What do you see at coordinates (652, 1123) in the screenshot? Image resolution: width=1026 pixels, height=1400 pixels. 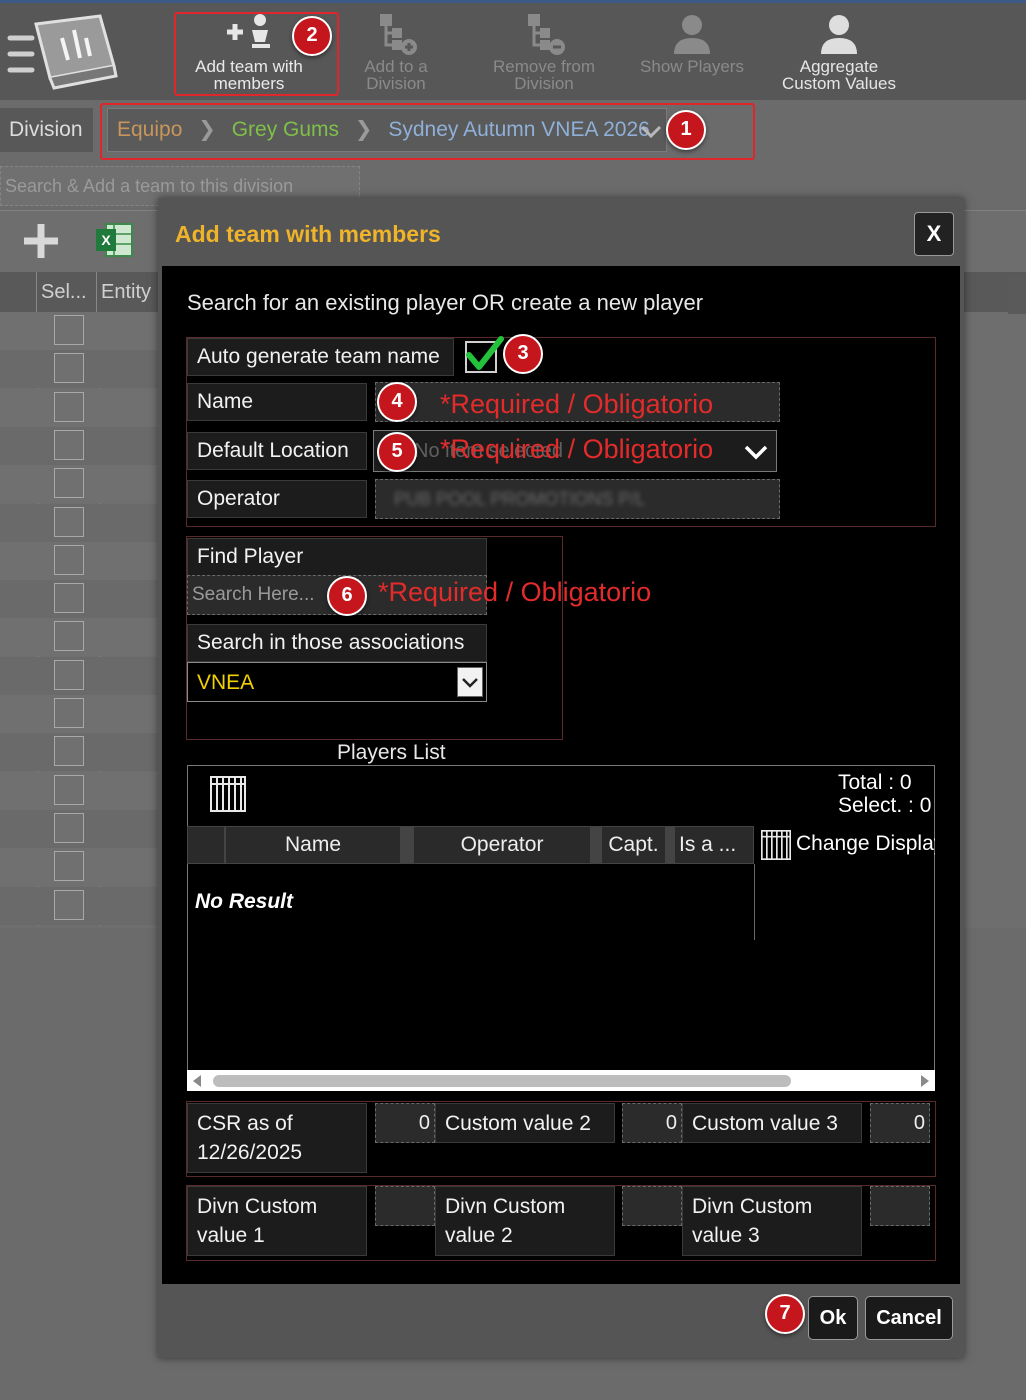 I see `custom-value-2-value: 0` at bounding box center [652, 1123].